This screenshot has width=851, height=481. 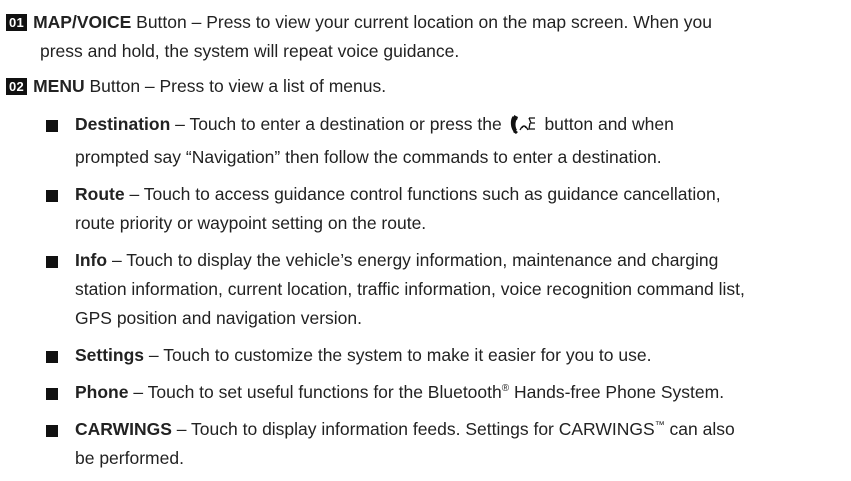 What do you see at coordinates (123, 124) in the screenshot?
I see `destination-label: Destination` at bounding box center [123, 124].